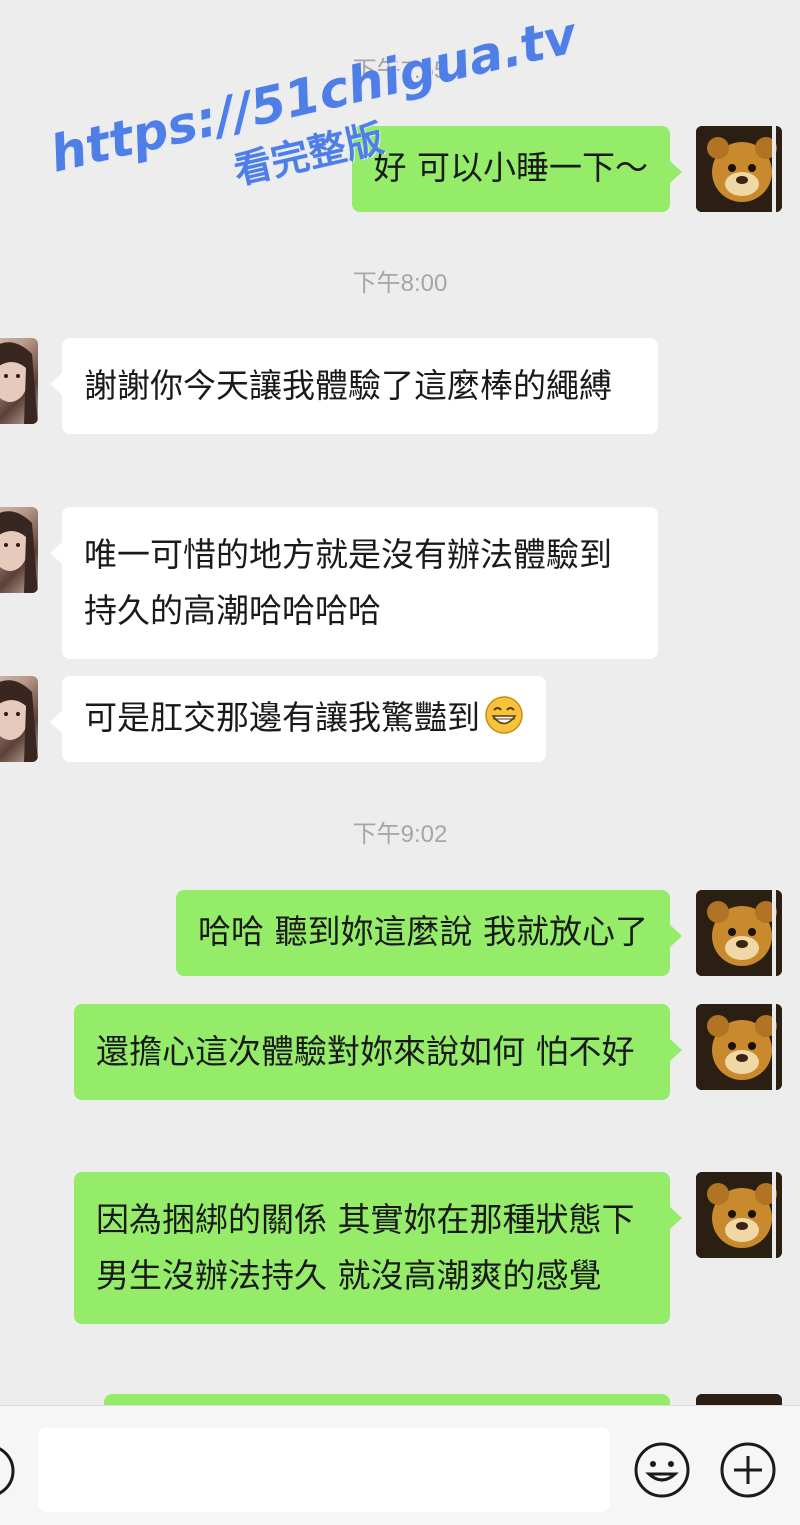 The image size is (800, 1525). What do you see at coordinates (400, 834) in the screenshot?
I see `timestamp: 下午9:02` at bounding box center [400, 834].